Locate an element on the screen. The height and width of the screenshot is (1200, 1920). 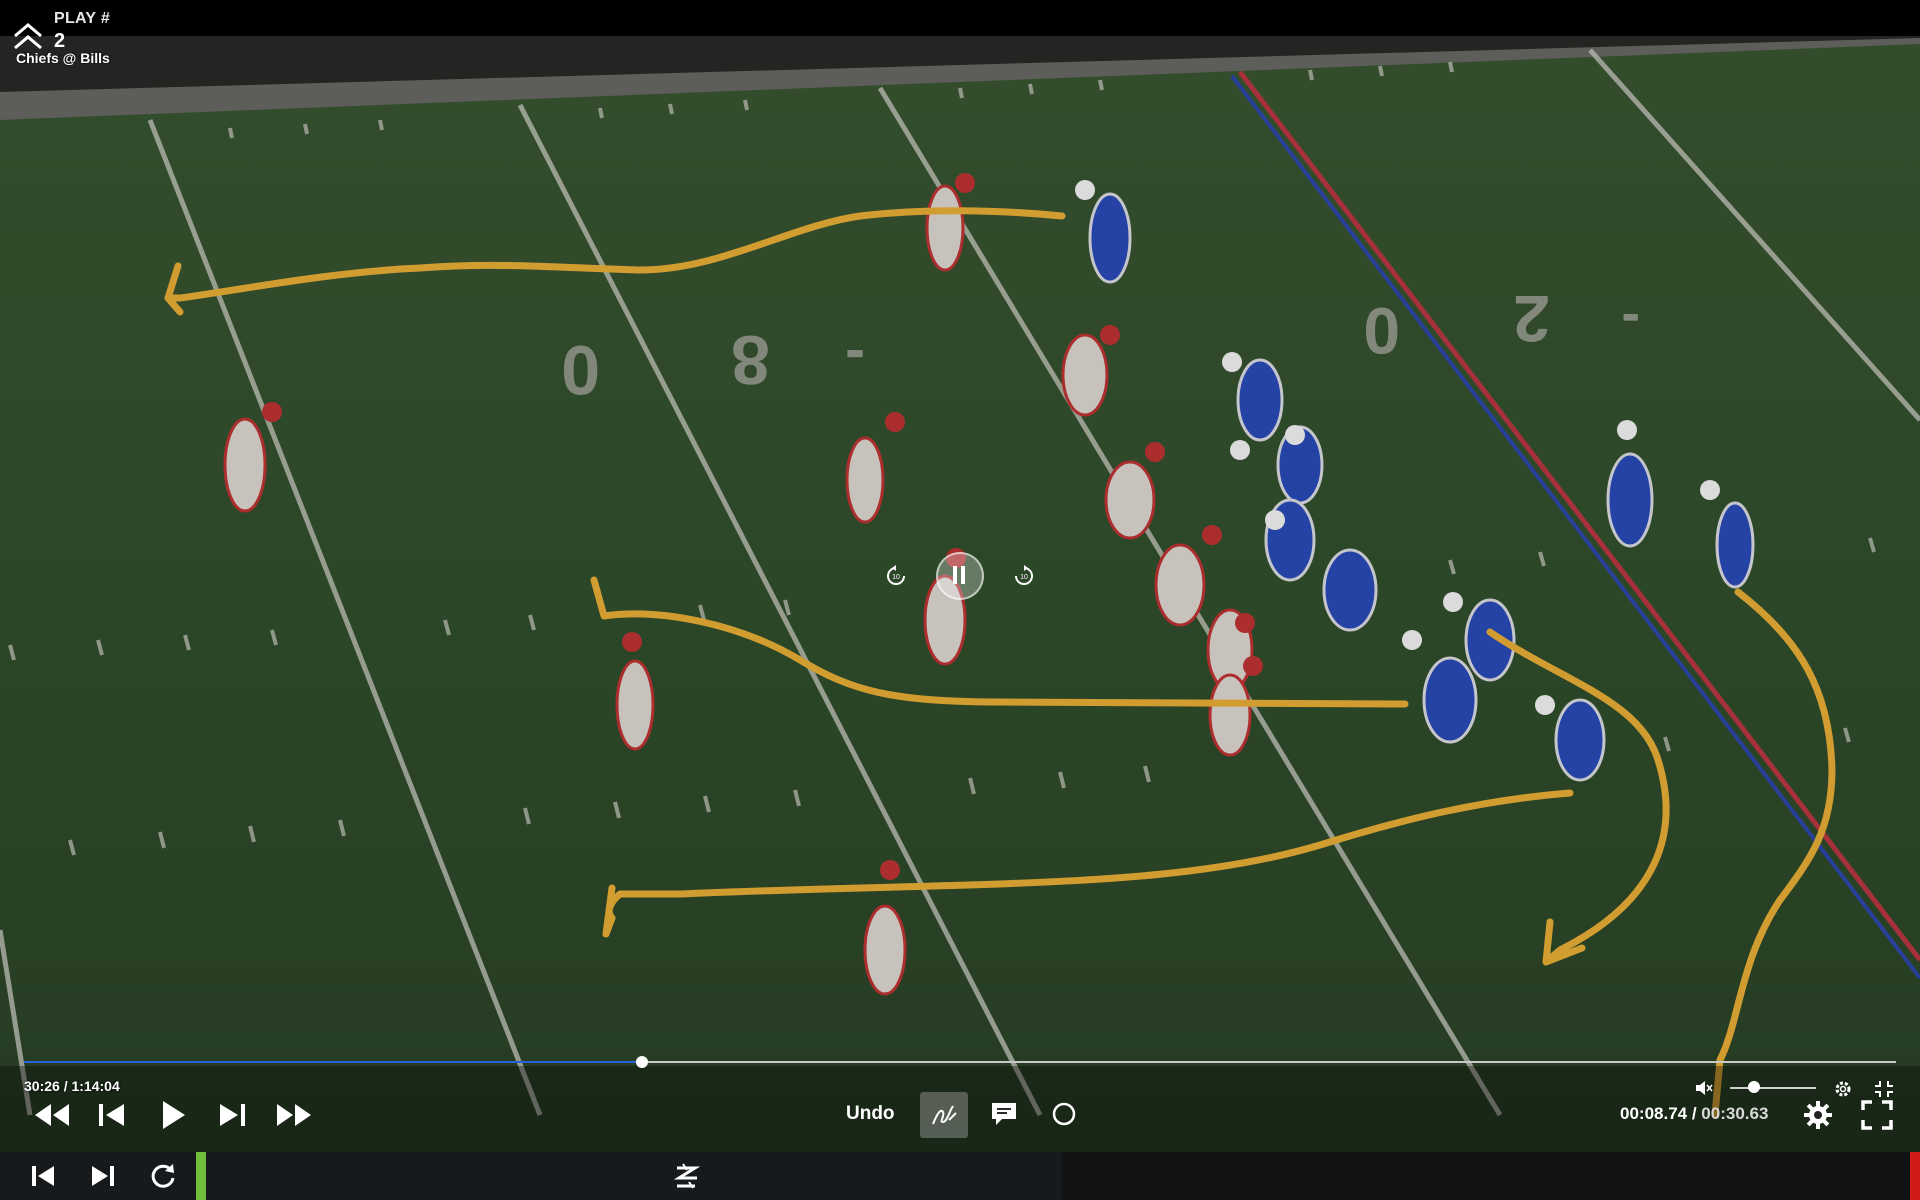
circle-tool-button is located at coordinates (1064, 1114).